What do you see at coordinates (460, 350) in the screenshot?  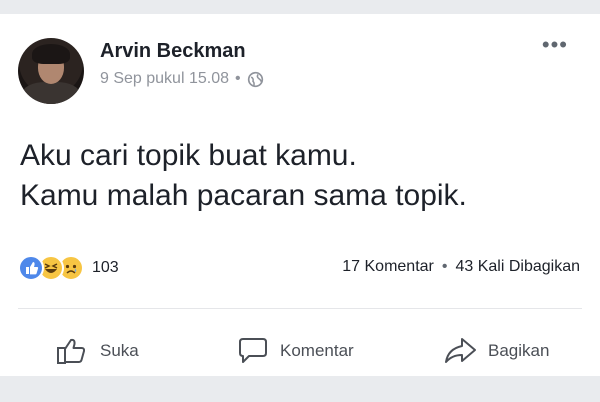 I see `share-icon` at bounding box center [460, 350].